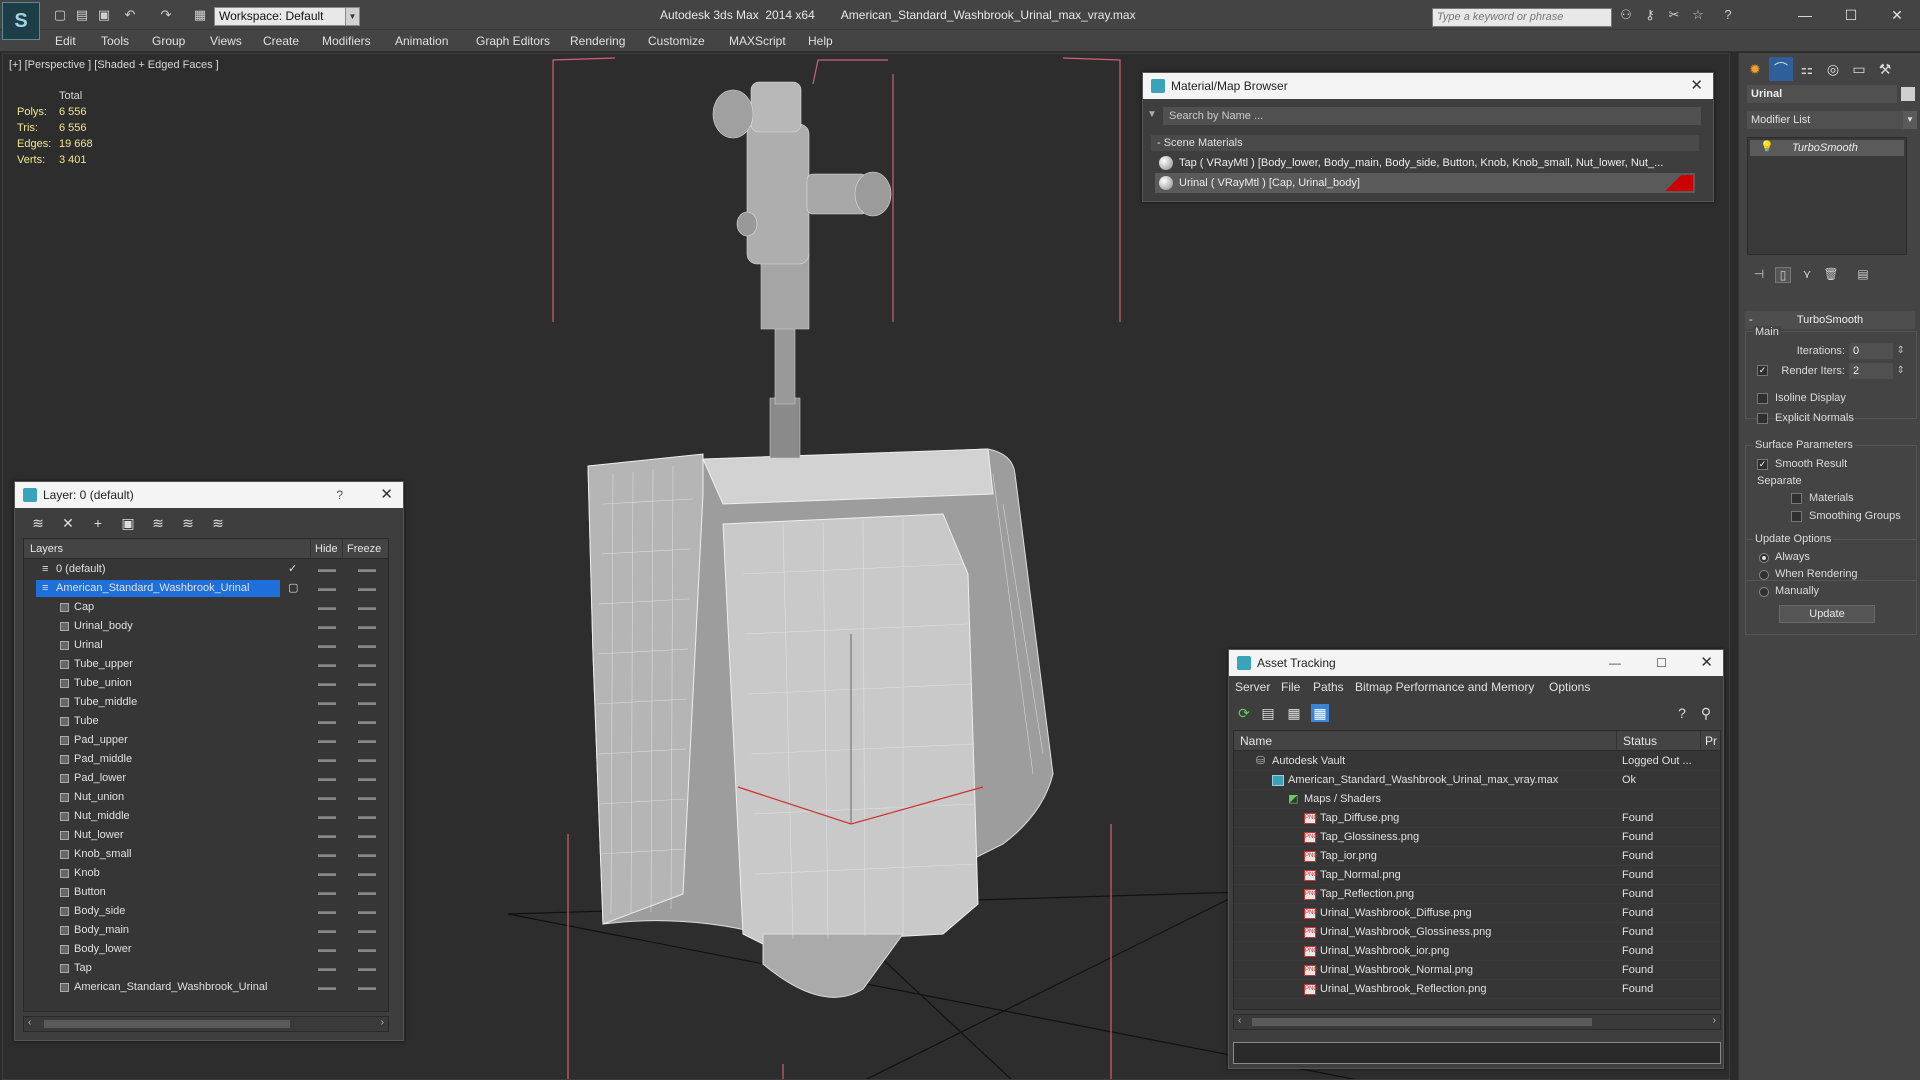 The width and height of the screenshot is (1920, 1080). What do you see at coordinates (1877, 371) in the screenshot?
I see `render-iters-spinner: 2` at bounding box center [1877, 371].